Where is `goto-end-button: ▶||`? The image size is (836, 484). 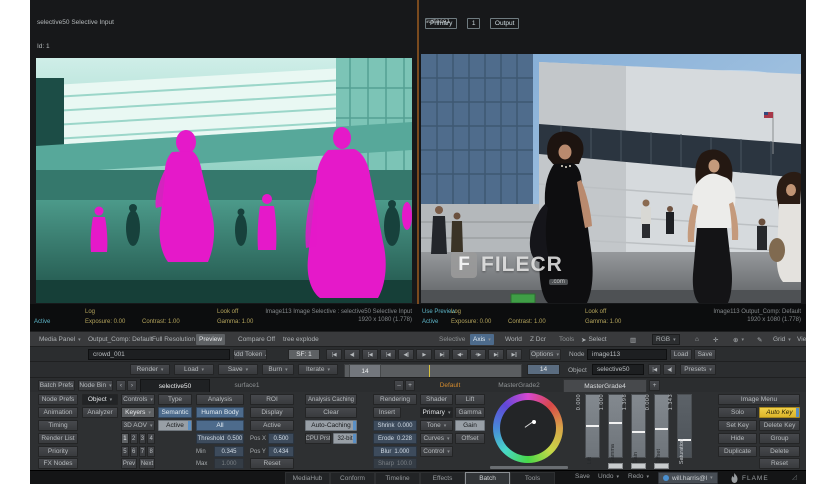
goto-end-button: ▶|| is located at coordinates (514, 354).